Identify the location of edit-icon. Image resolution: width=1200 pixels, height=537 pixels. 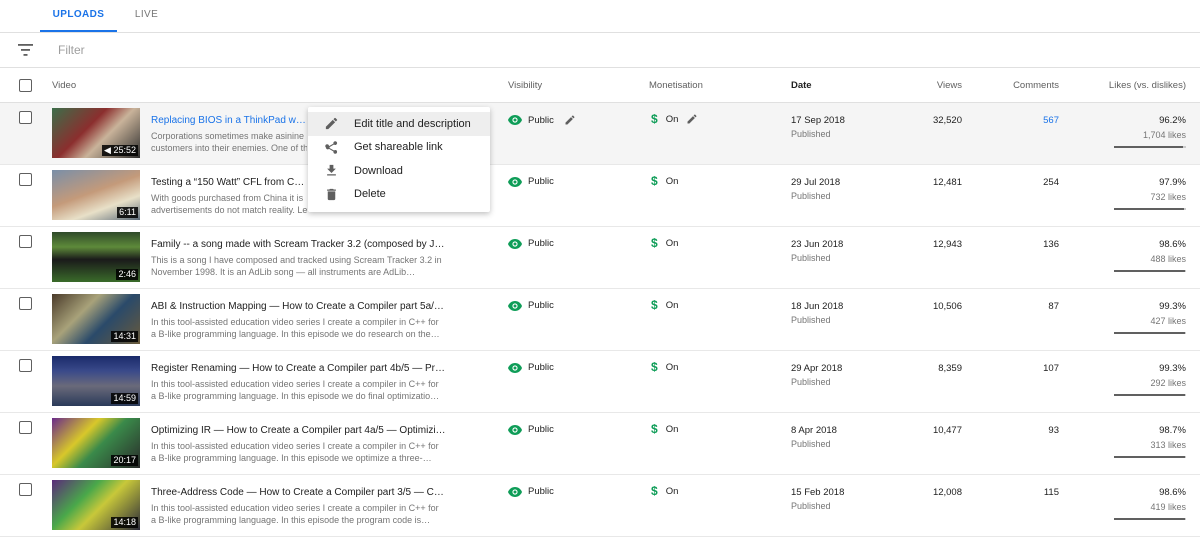
(331, 123).